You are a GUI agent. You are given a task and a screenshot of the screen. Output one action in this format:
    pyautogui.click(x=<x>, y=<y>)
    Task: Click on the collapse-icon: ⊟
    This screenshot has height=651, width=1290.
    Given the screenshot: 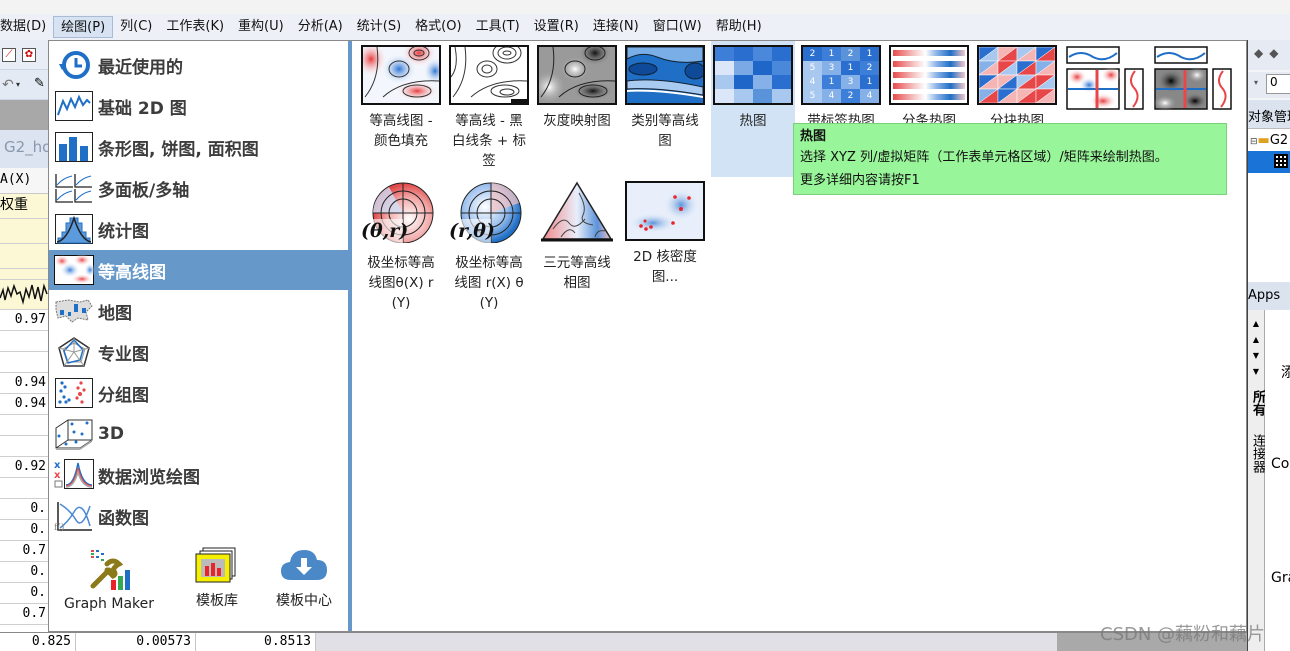 What is the action you would take?
    pyautogui.click(x=1254, y=142)
    